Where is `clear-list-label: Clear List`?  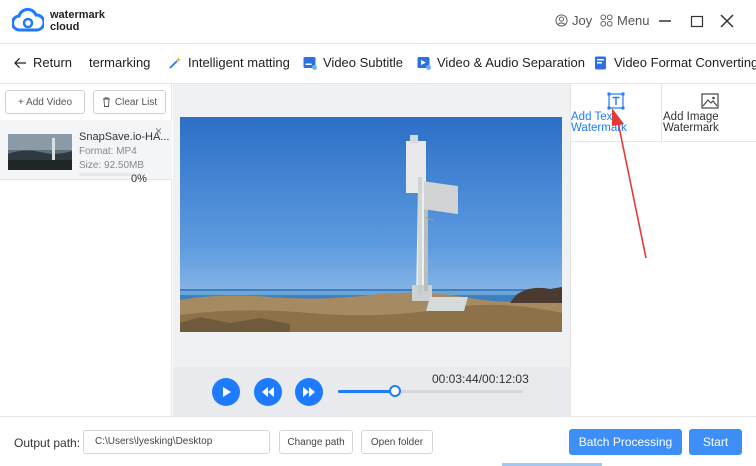 clear-list-label: Clear List is located at coordinates (136, 102).